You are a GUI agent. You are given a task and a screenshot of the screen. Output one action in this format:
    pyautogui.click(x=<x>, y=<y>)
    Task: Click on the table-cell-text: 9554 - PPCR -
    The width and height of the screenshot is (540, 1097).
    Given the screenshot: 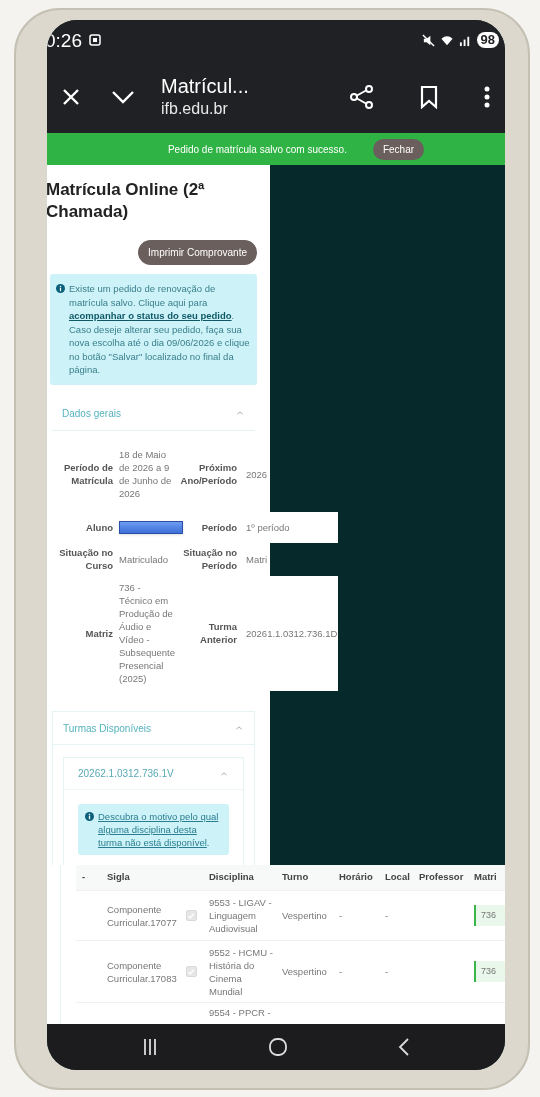 What is the action you would take?
    pyautogui.click(x=240, y=1012)
    